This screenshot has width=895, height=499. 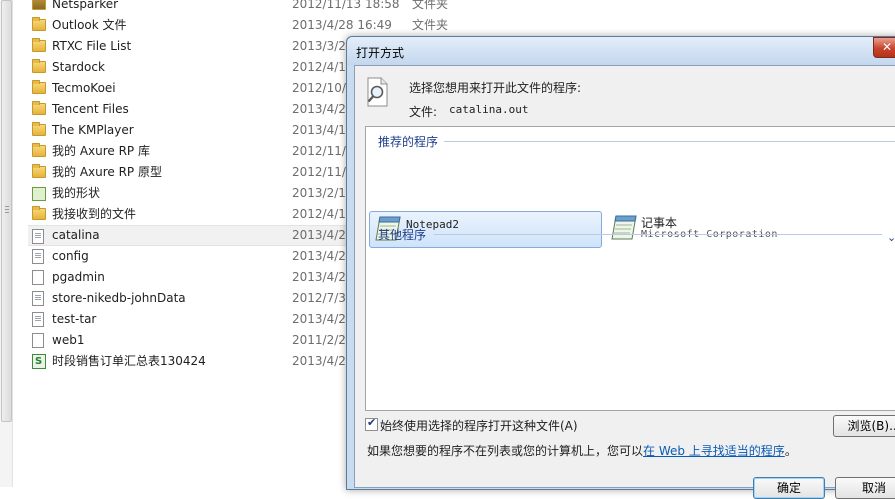 I want to click on help-text: 如果您想要的程序不在列表或您的计算机上，您可以在 Web 上寻找适当的程序。, so click(x=582, y=450).